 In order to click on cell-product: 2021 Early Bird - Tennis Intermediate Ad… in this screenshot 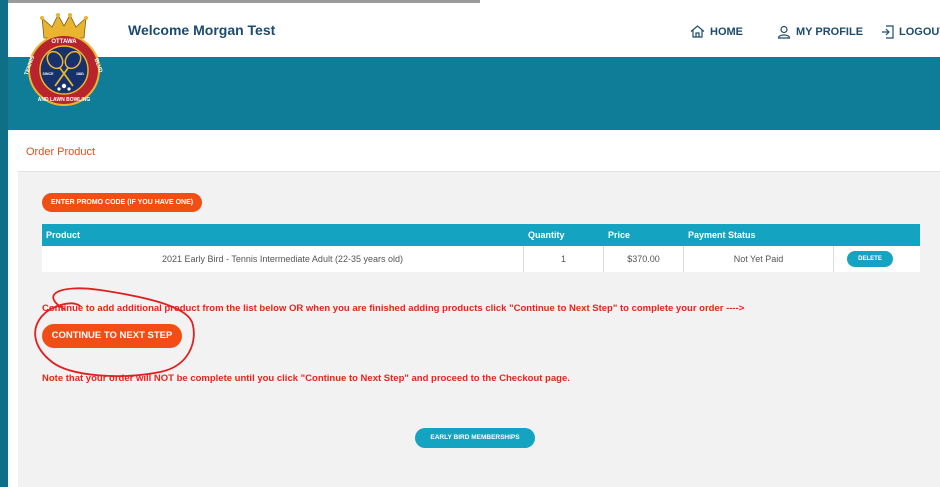, I will do `click(283, 259)`.